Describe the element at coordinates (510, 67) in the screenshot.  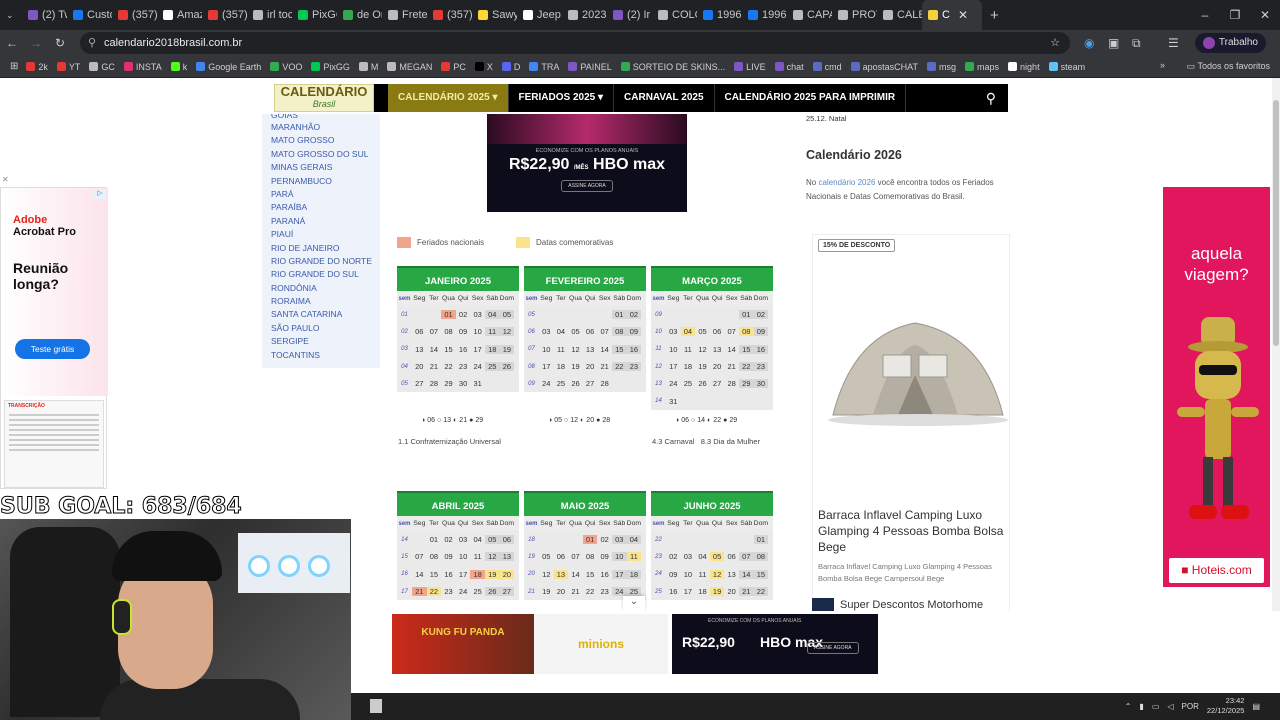
I see `bookmark-12: D` at that location.